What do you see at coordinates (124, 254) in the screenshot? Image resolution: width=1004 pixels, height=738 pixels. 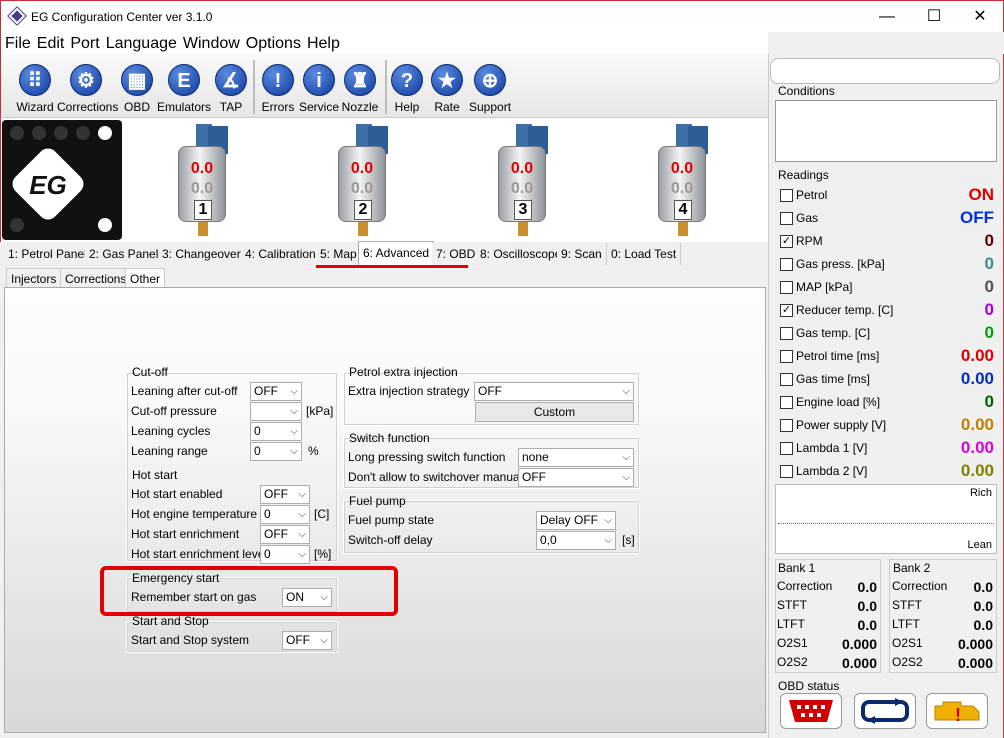 I see `tab-gas-panel: 2: Gas Panel` at bounding box center [124, 254].